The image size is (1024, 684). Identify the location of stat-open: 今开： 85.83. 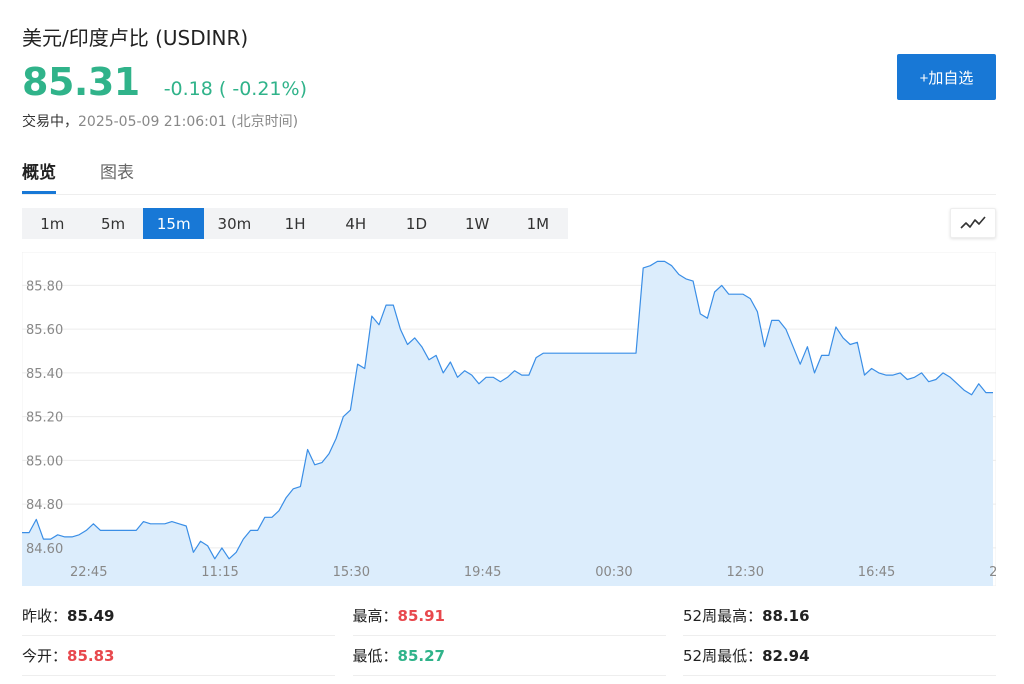
(178, 656).